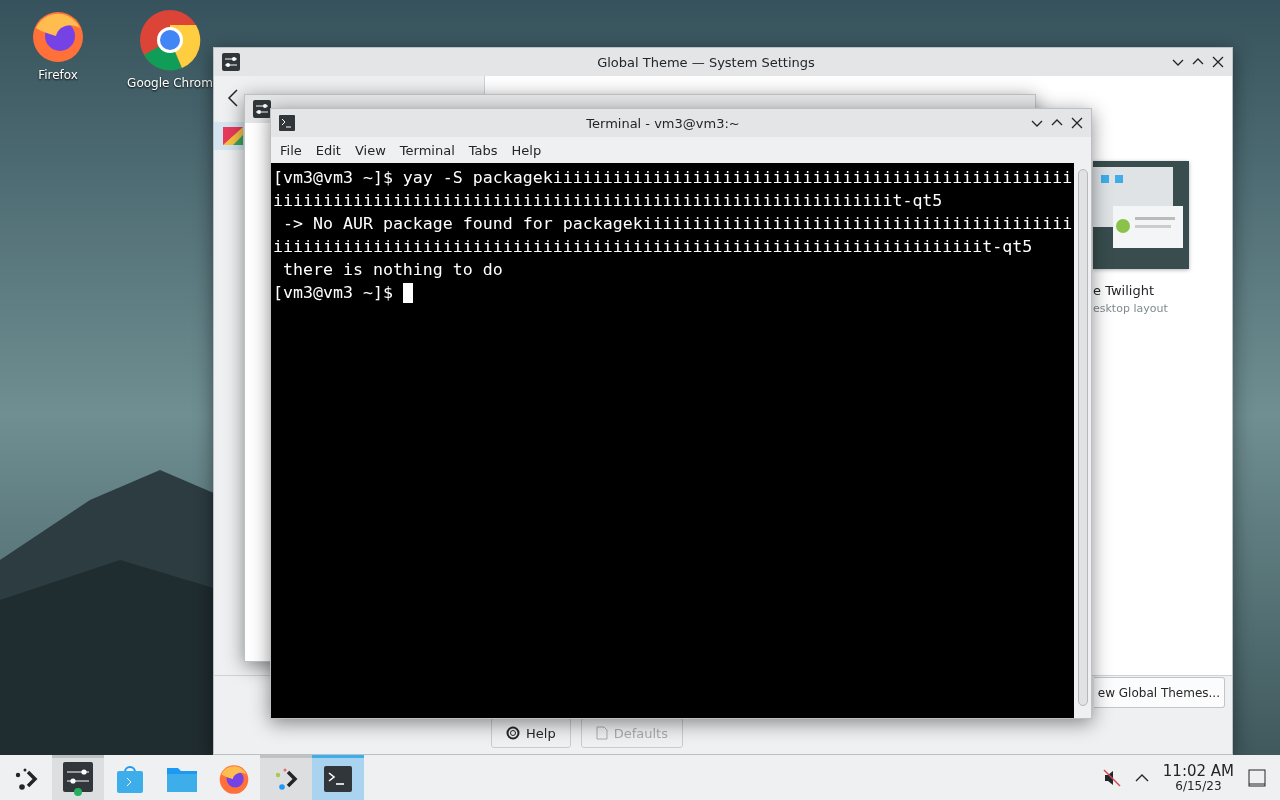  I want to click on connect-icon, so click(286, 779).